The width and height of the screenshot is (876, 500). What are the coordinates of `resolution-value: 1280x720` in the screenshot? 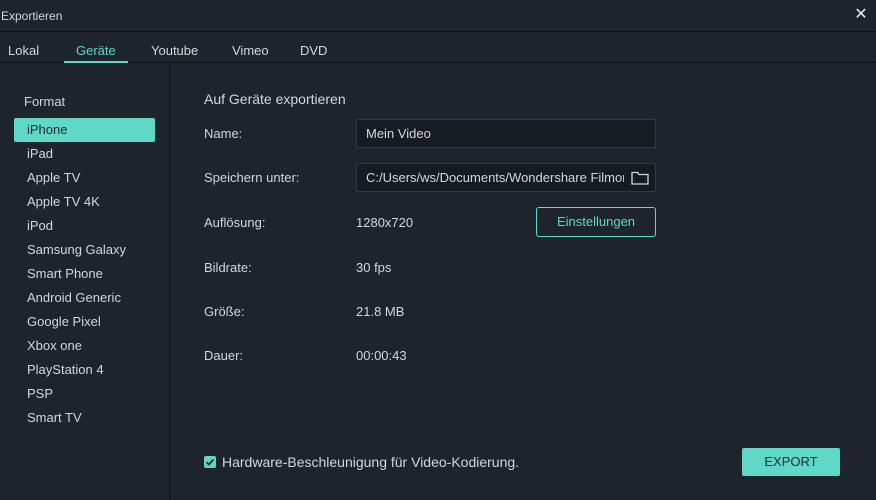 It's located at (385, 222).